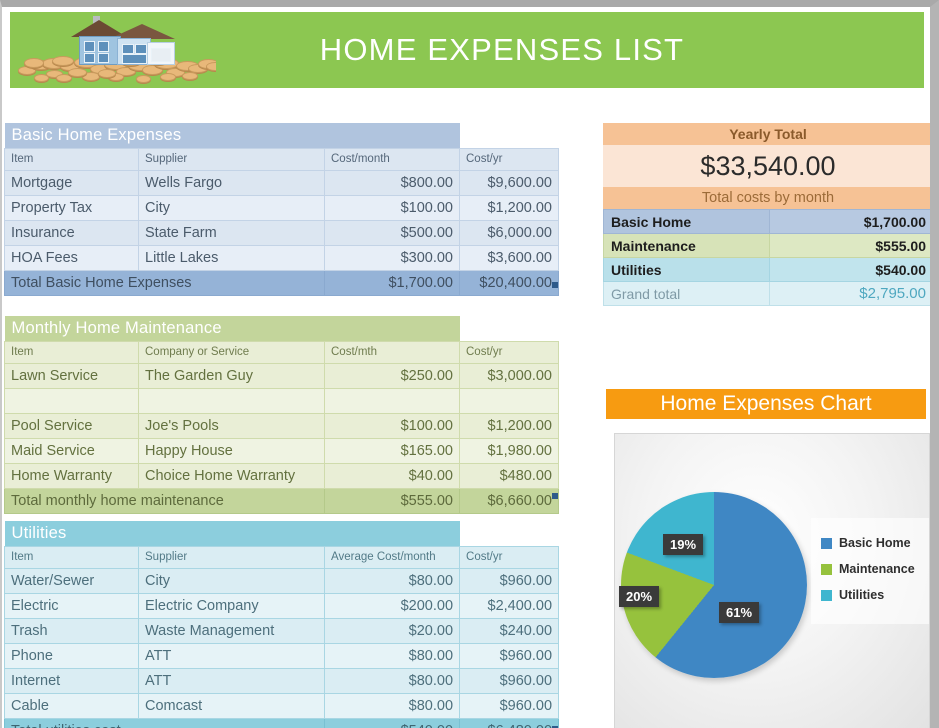 The width and height of the screenshot is (939, 728). I want to click on cell-item: Trash, so click(71, 630).